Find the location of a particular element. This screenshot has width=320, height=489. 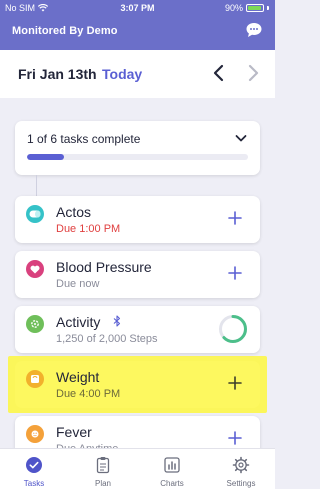

current-date: Fri Jan 13th is located at coordinates (57, 74).